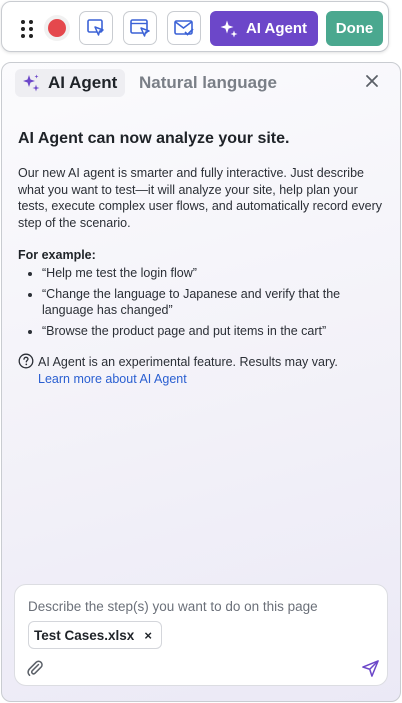  I want to click on intro-heading: AI Agent can now analyze your site., so click(154, 138).